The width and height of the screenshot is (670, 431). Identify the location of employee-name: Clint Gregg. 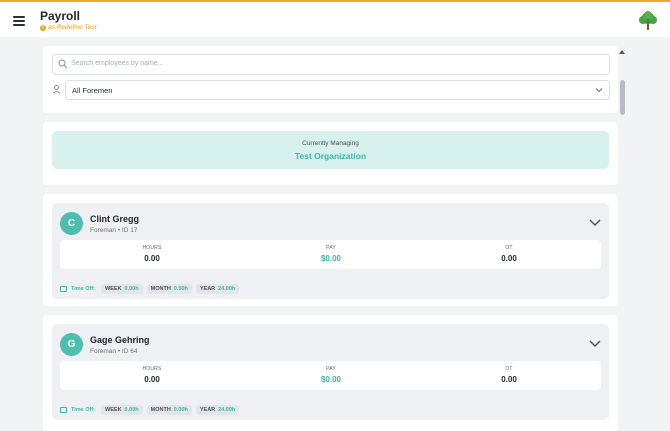
(114, 219).